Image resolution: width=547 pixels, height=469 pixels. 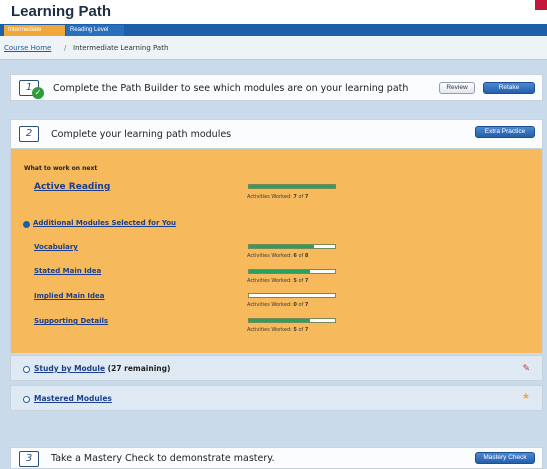 What do you see at coordinates (526, 369) in the screenshot?
I see `pencil-icon: ✎` at bounding box center [526, 369].